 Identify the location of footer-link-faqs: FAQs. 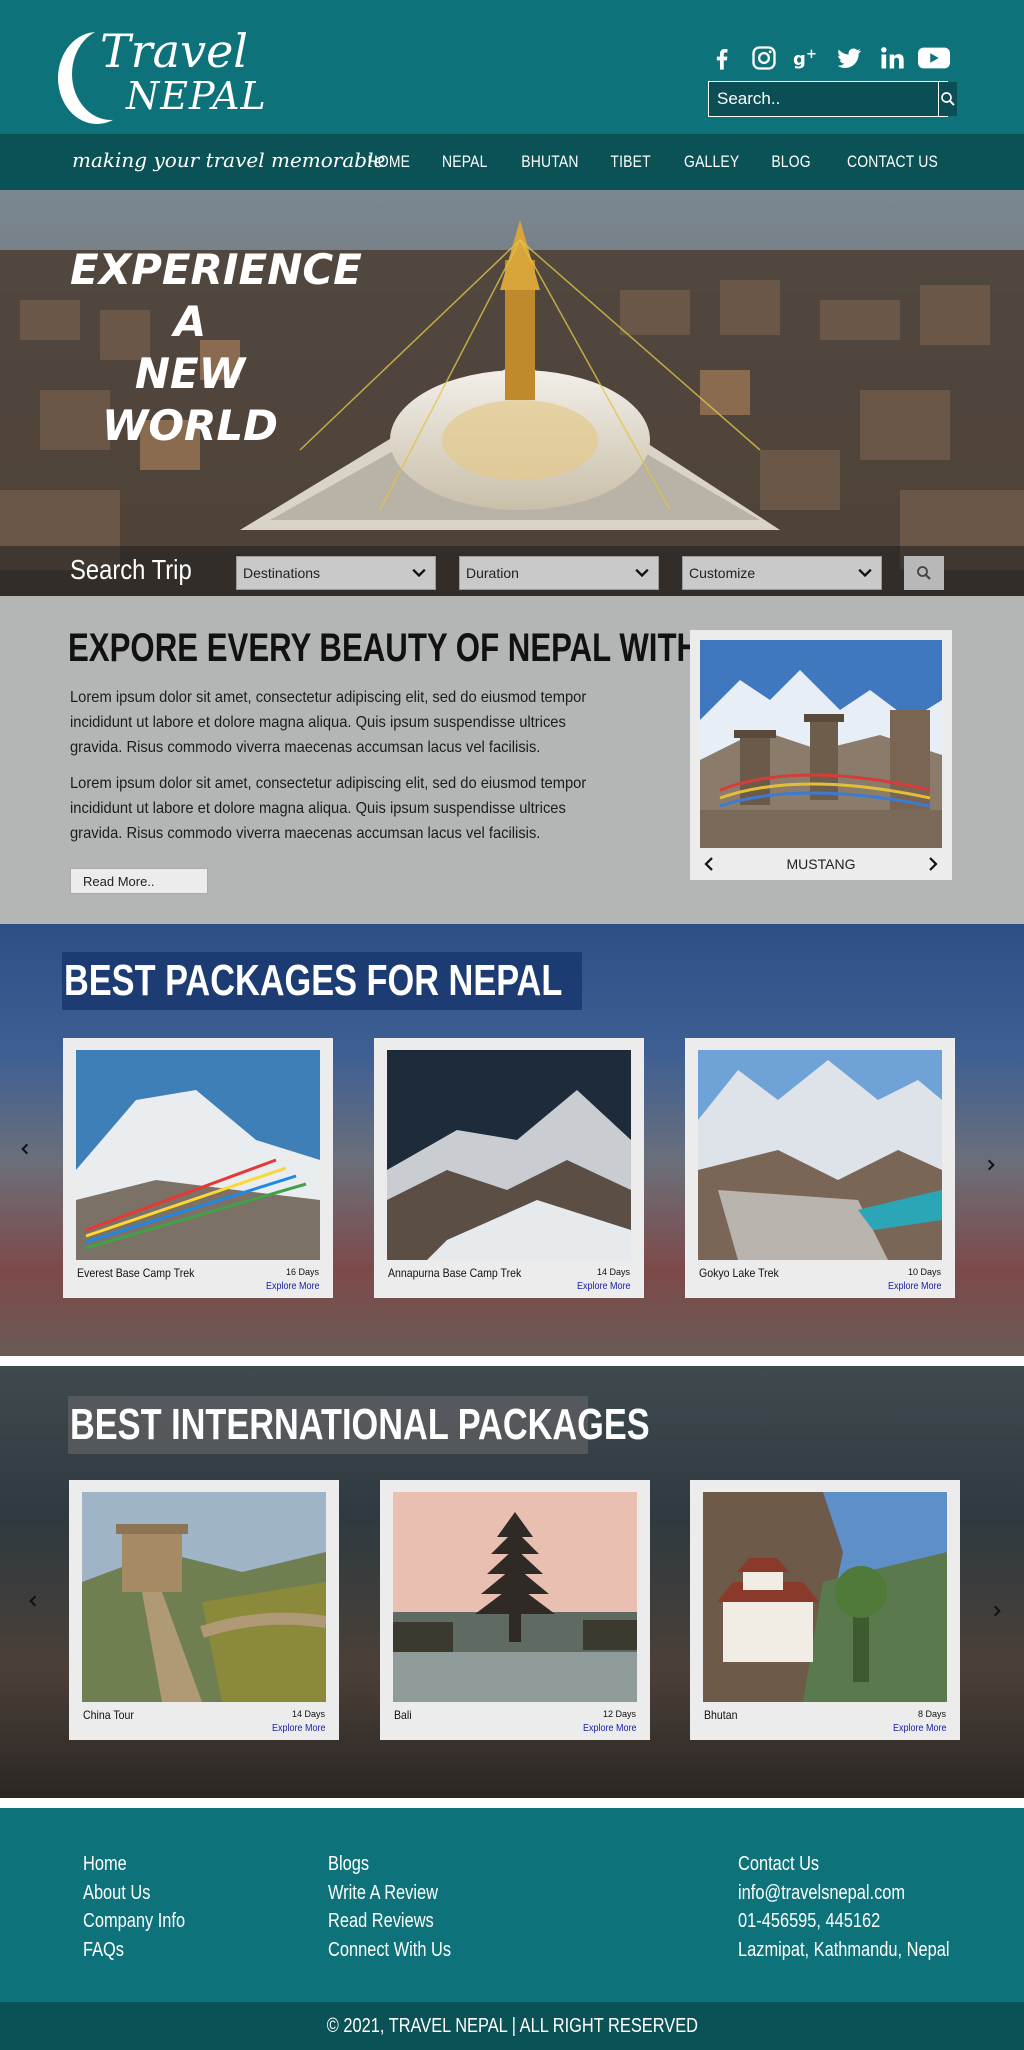
(134, 1950).